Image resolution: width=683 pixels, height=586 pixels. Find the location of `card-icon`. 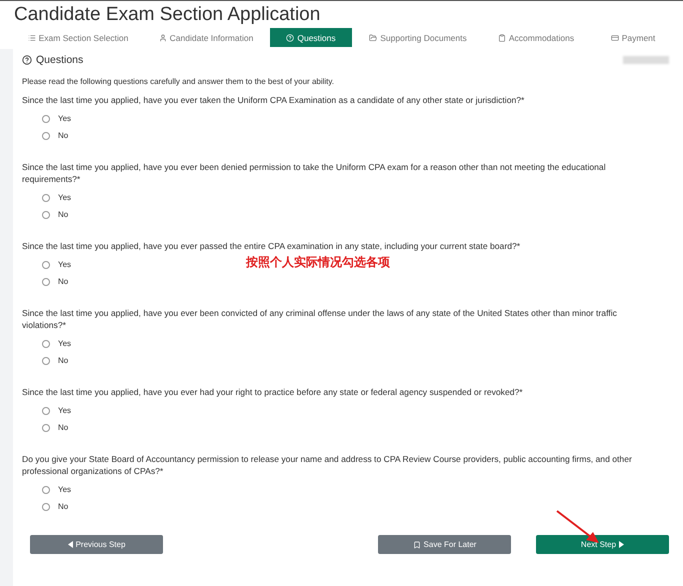

card-icon is located at coordinates (614, 38).